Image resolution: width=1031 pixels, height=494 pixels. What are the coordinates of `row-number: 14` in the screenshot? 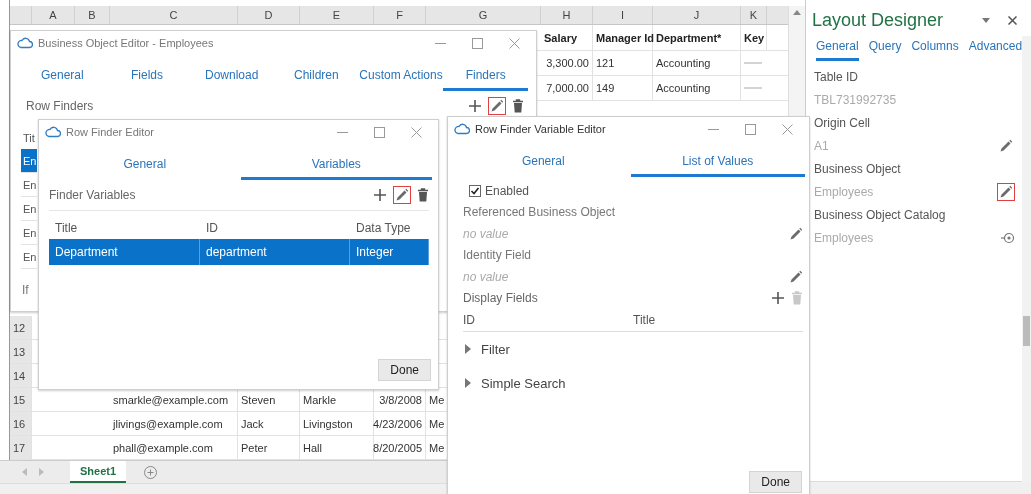 It's located at (21, 375).